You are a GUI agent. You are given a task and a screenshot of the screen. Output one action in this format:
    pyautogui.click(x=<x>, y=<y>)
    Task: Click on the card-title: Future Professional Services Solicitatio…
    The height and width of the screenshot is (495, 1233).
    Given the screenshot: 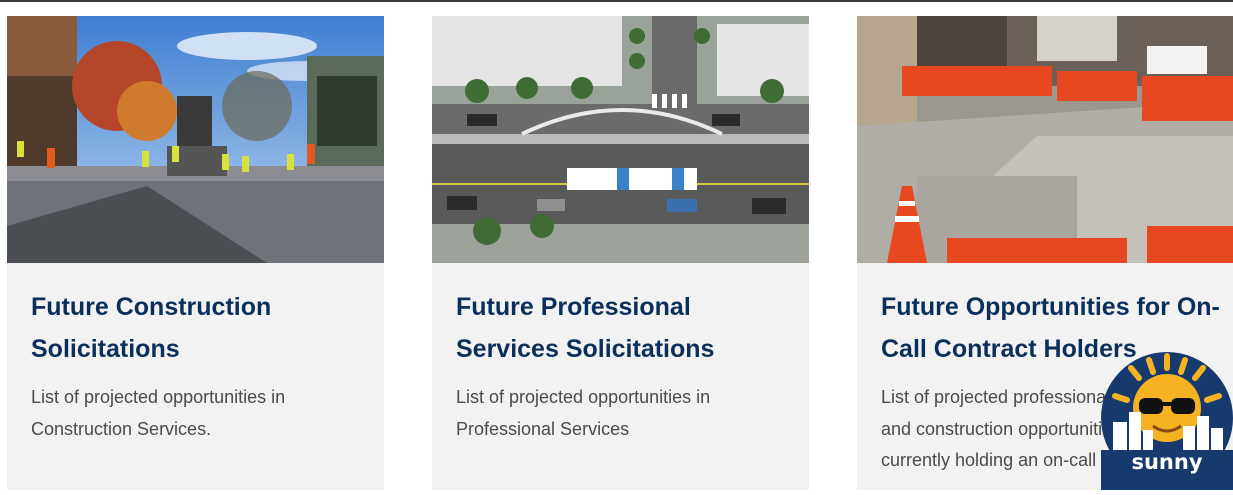 What is the action you would take?
    pyautogui.click(x=626, y=328)
    